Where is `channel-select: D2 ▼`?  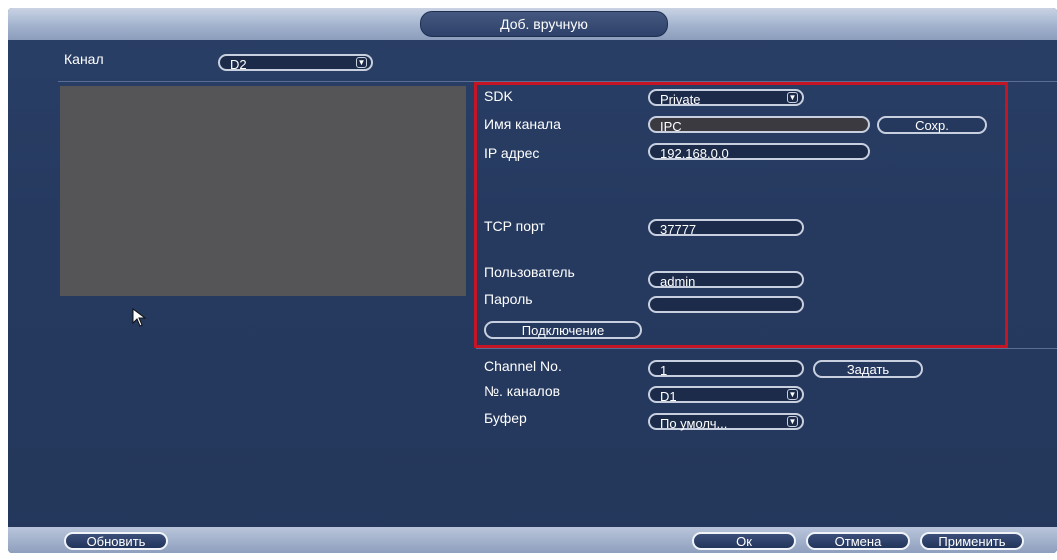
channel-select: D2 ▼ is located at coordinates (295, 63).